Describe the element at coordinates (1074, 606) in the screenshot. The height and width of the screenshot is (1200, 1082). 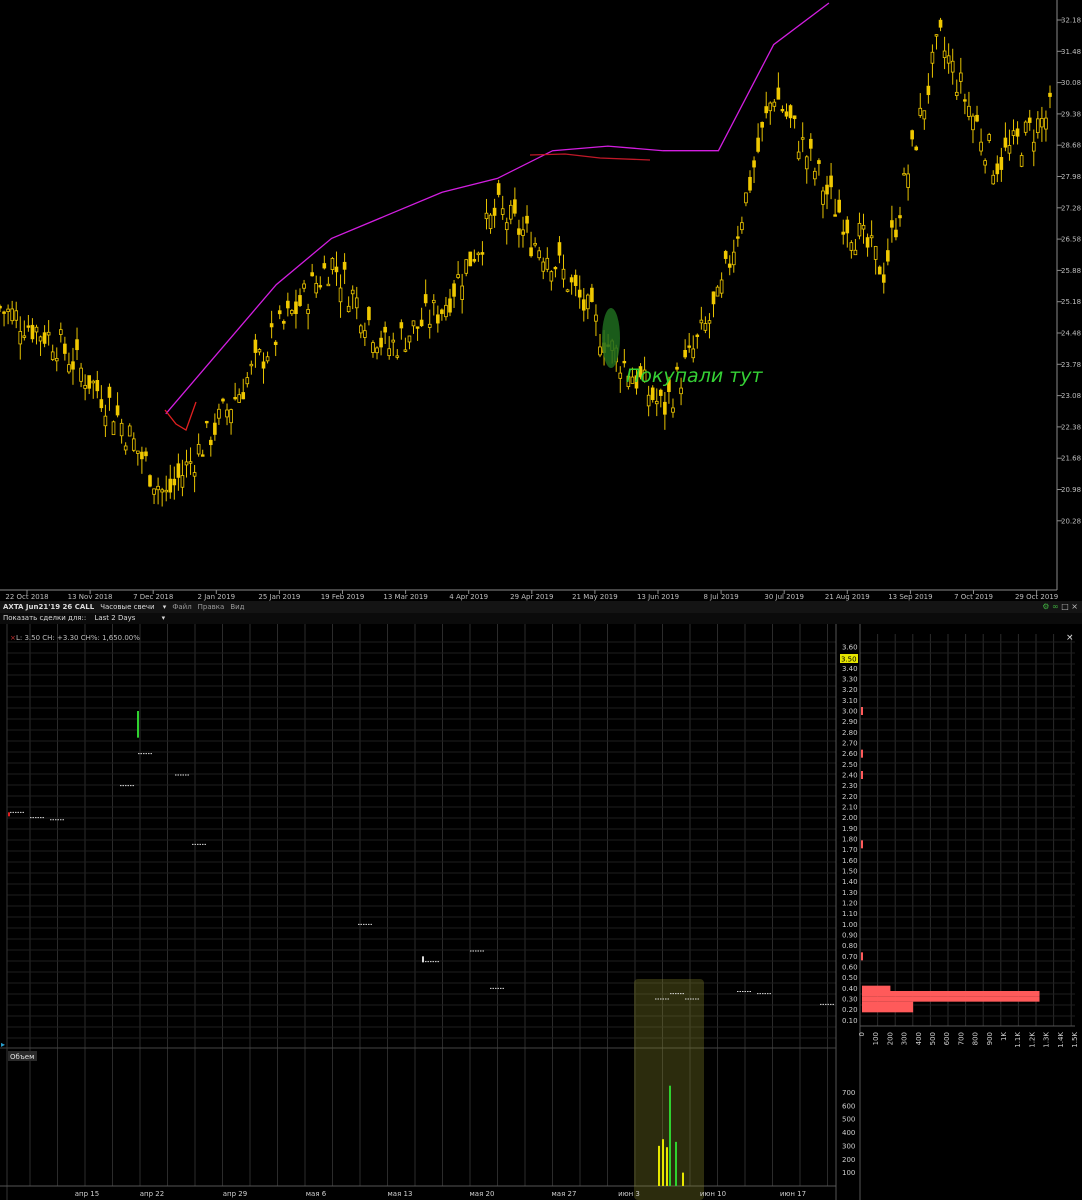
I see `close-icon: ×` at that location.